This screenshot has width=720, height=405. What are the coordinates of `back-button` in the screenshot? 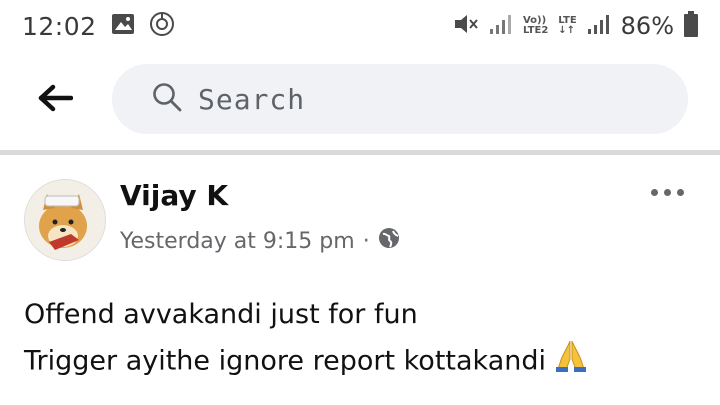 It's located at (55, 100).